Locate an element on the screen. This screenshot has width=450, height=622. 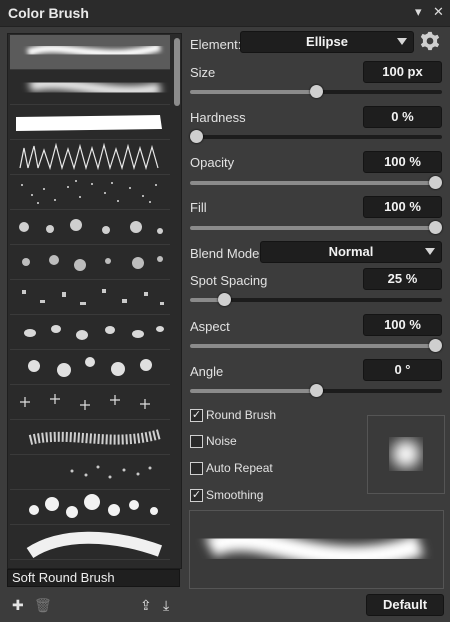
brush-item-spheres is located at coordinates (90, 227).